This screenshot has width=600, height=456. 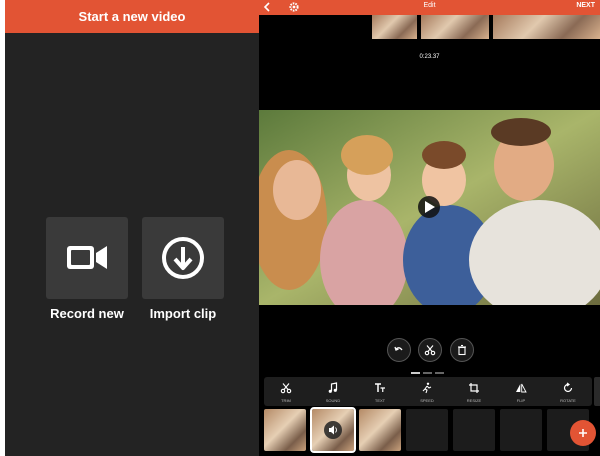 I want to click on music-note-icon, so click(x=333, y=387).